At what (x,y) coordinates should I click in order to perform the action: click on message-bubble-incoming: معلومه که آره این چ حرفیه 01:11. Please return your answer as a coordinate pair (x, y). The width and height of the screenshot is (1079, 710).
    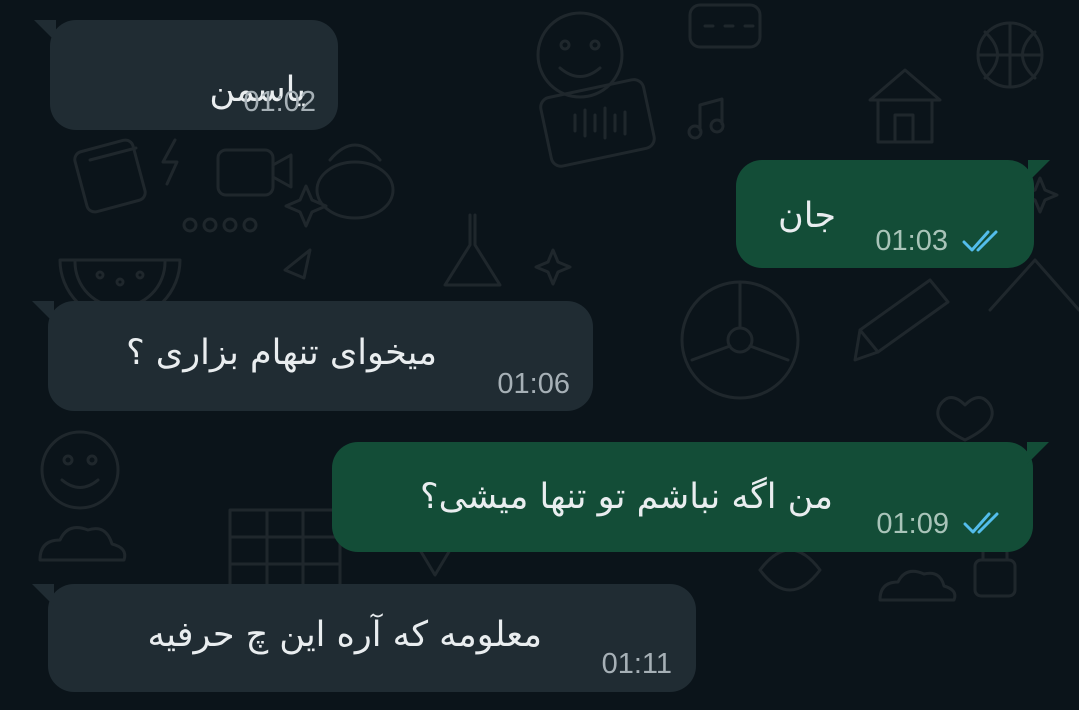
    Looking at the image, I should click on (364, 638).